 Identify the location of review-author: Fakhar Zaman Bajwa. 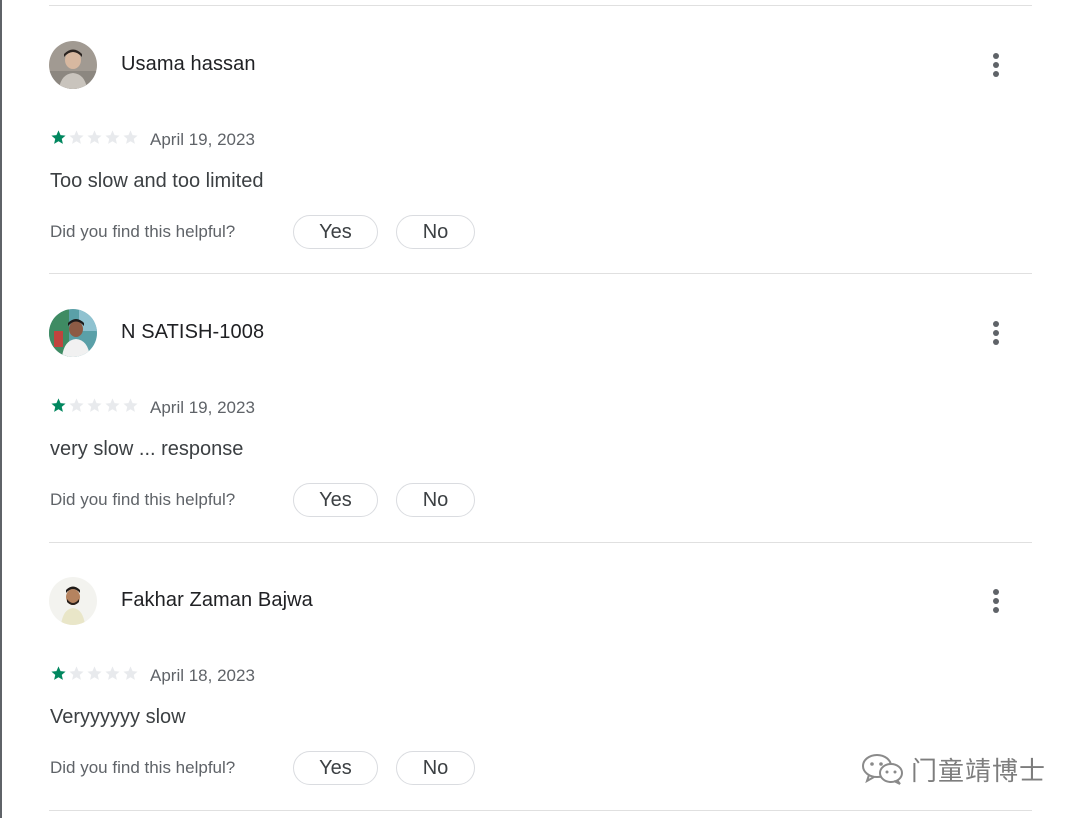
(217, 600).